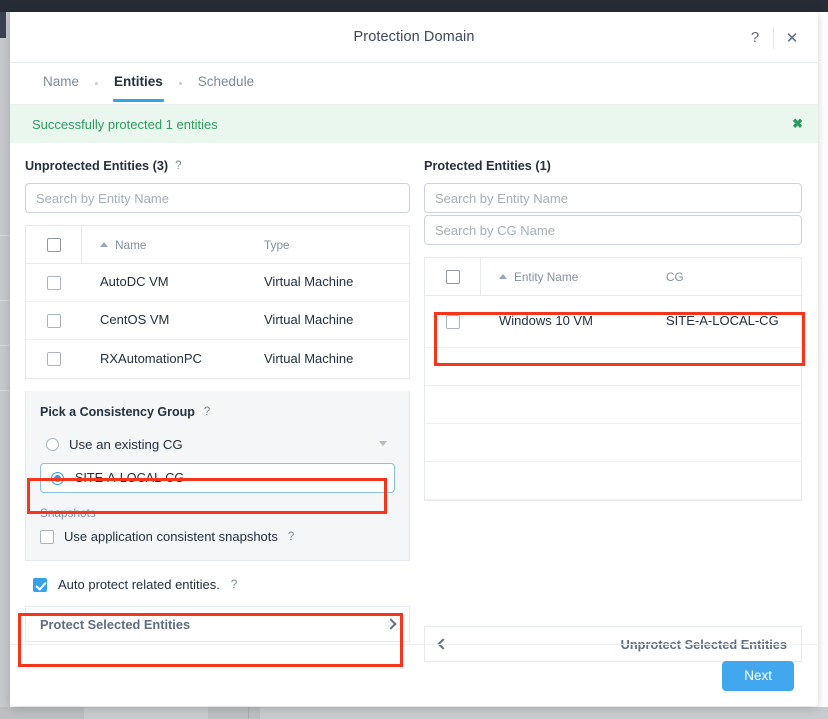  What do you see at coordinates (226, 82) in the screenshot?
I see `tab-schedule: Schedule` at bounding box center [226, 82].